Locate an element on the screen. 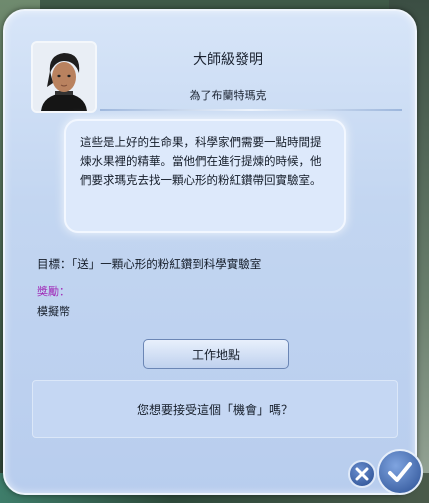 The height and width of the screenshot is (503, 429). close-icon is located at coordinates (362, 474).